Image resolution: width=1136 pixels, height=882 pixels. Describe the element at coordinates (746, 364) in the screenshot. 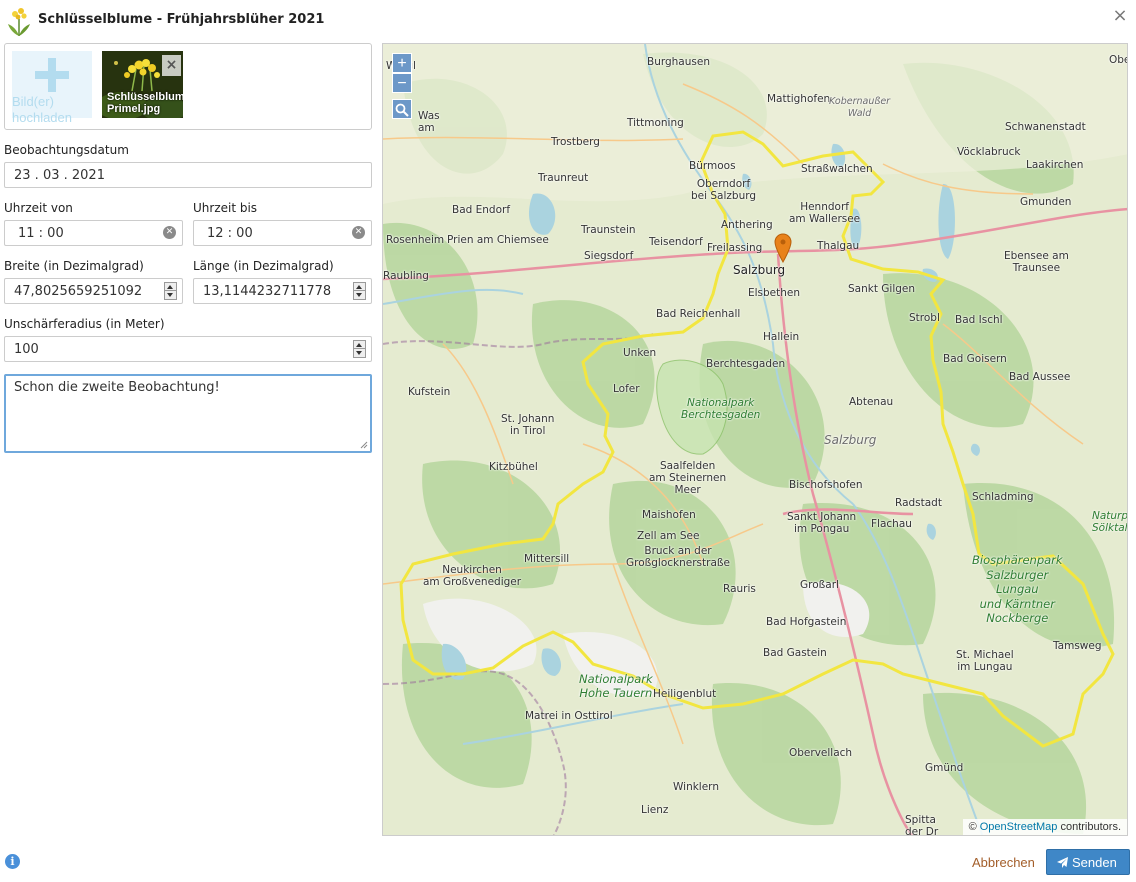

I see `map-label: Berchtesgaden` at that location.